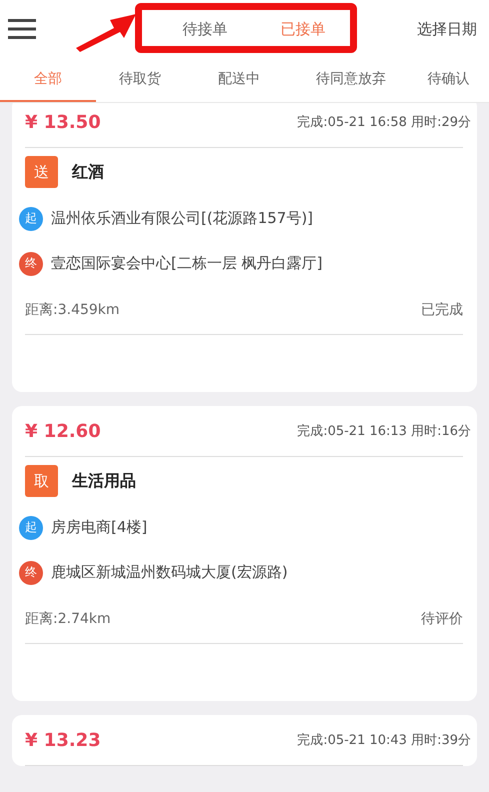 This screenshot has height=792, width=489. Describe the element at coordinates (303, 29) in the screenshot. I see `segment-tab: 已接单` at that location.